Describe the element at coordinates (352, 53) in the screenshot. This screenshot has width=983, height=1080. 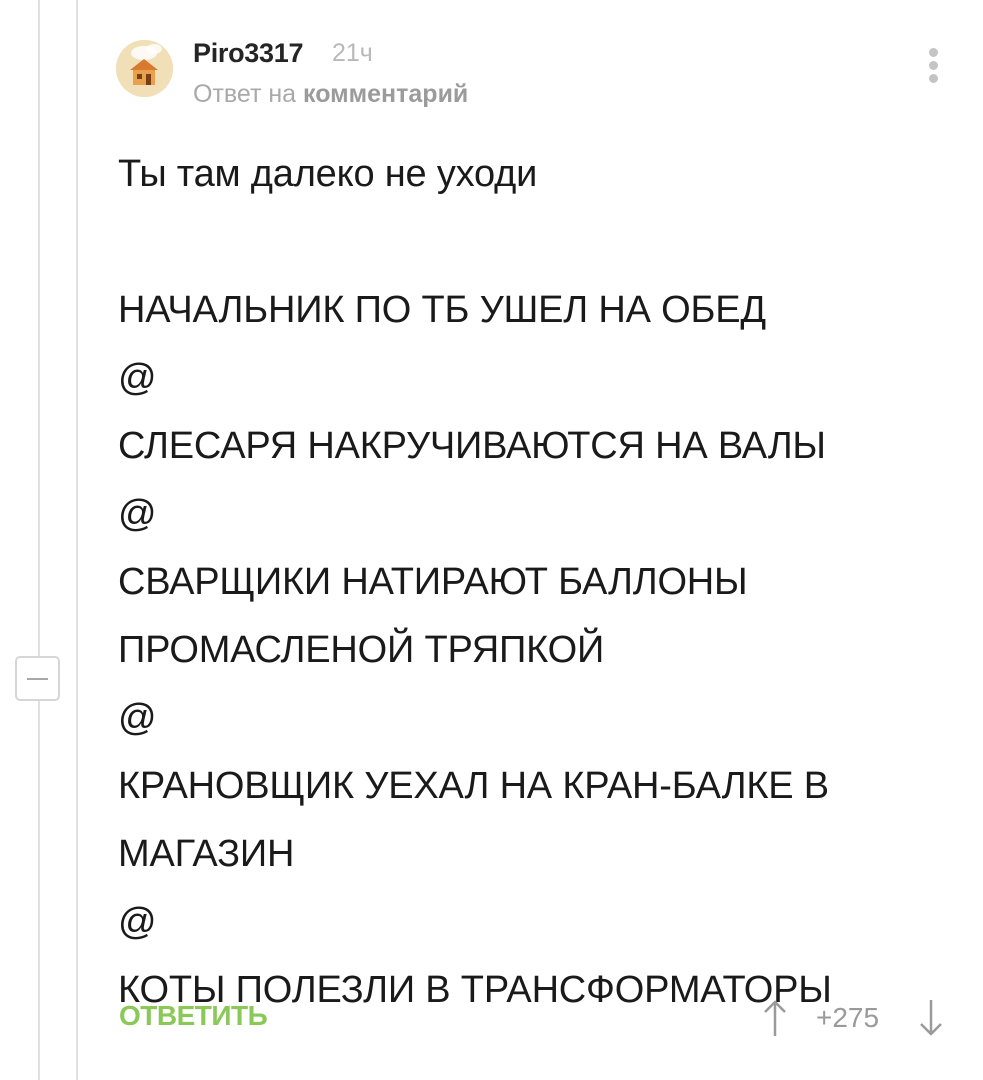
I see `comment-time: 21ч` at that location.